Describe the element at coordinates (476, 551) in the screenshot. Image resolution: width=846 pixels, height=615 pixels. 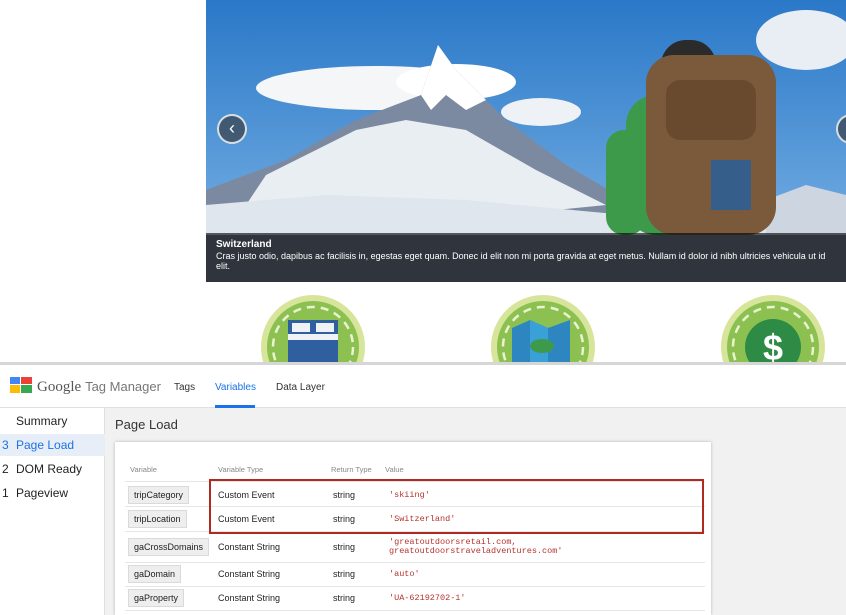
I see `variable-value-continued: greatoutdoorstraveladventures.com'` at that location.